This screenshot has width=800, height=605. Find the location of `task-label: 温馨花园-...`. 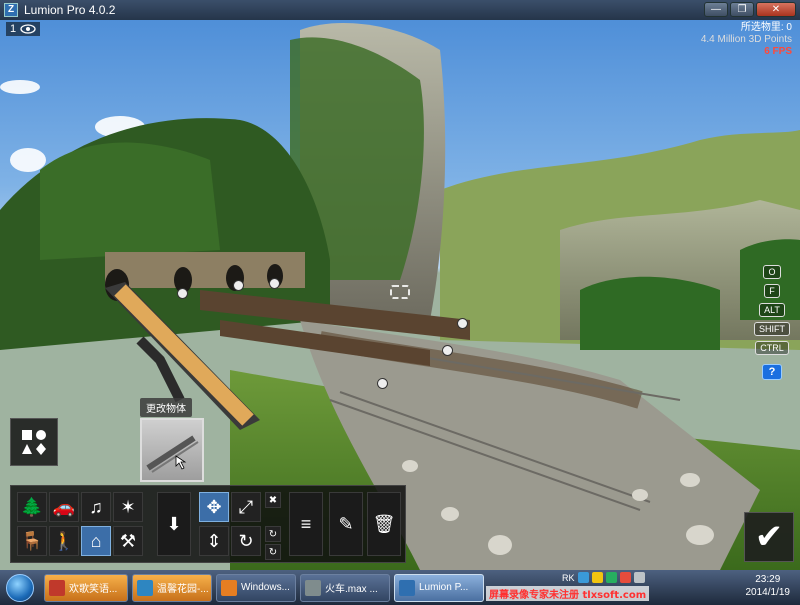

task-label: 温馨花园-... is located at coordinates (183, 589).